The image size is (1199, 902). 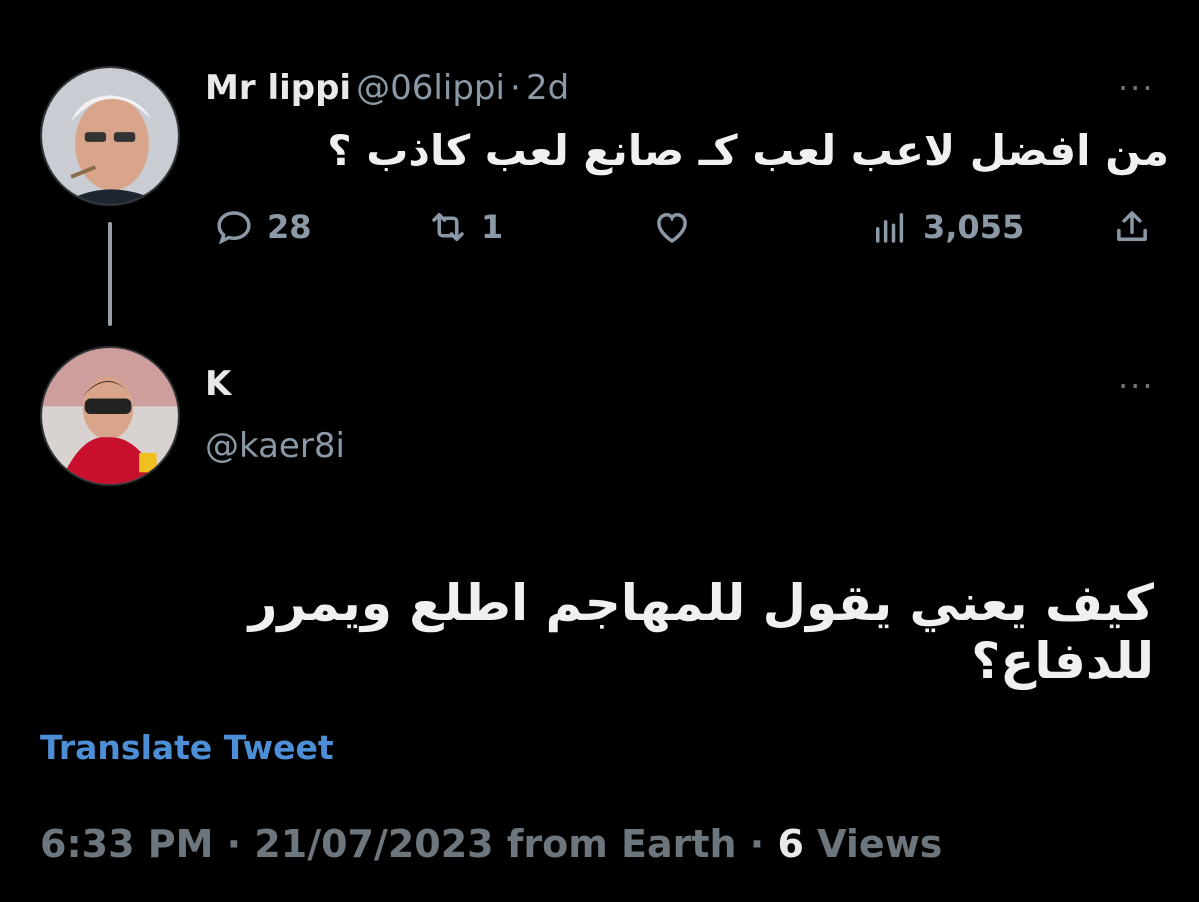 I want to click on tweet1-time: 2d, so click(x=547, y=88).